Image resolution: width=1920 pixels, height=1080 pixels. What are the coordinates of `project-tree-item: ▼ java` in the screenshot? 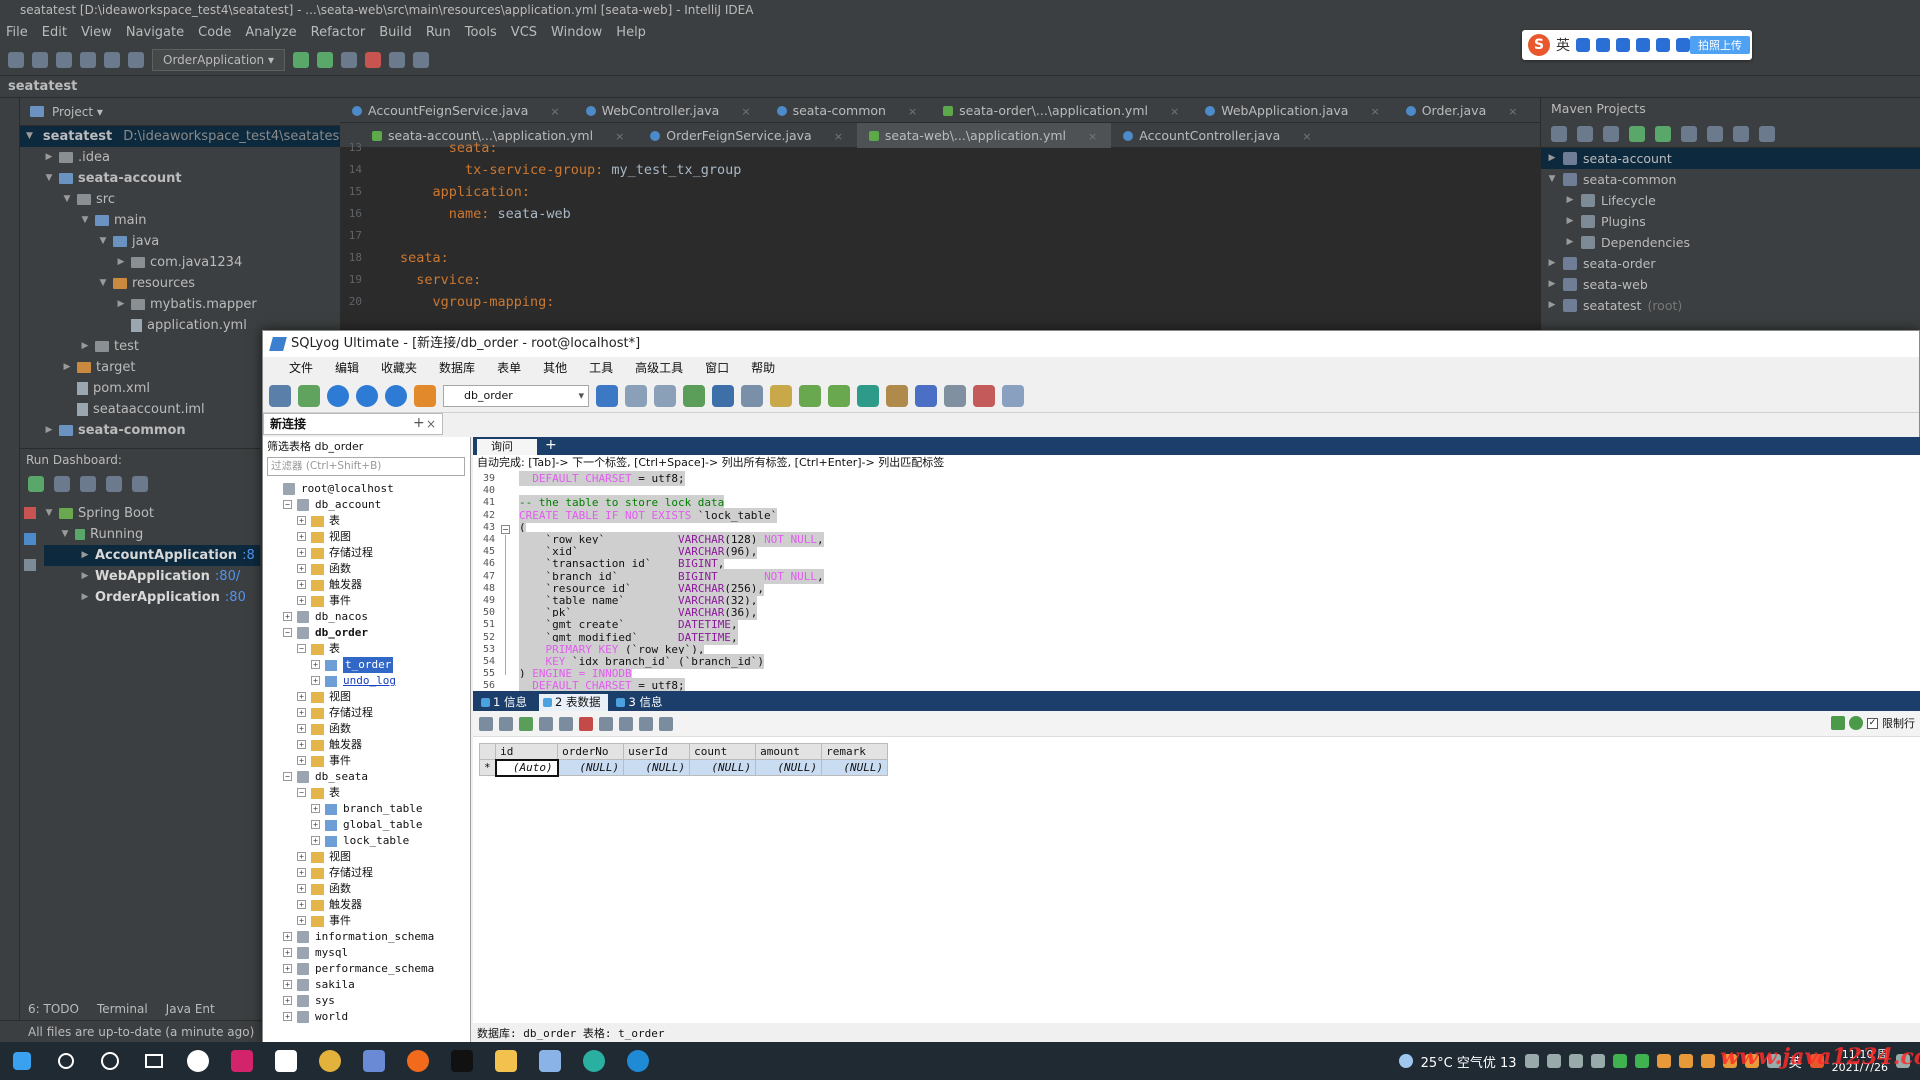 It's located at (180, 241).